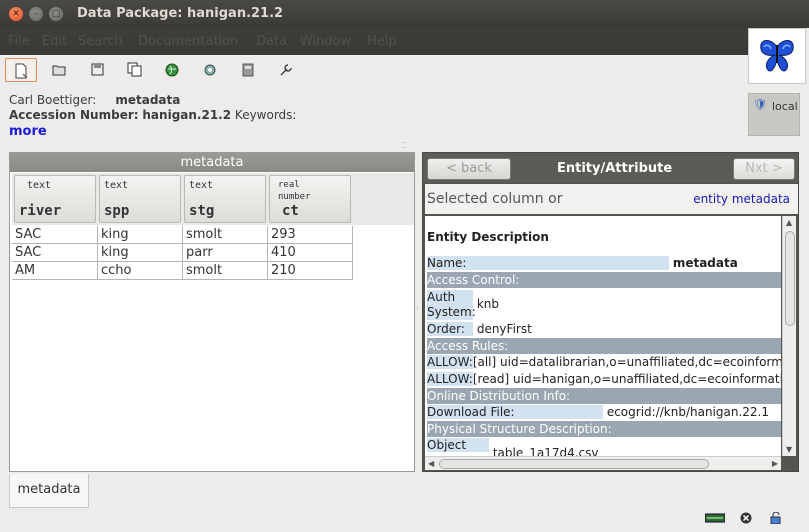 This screenshot has height=532, width=809. I want to click on menu-data: Data, so click(271, 41).